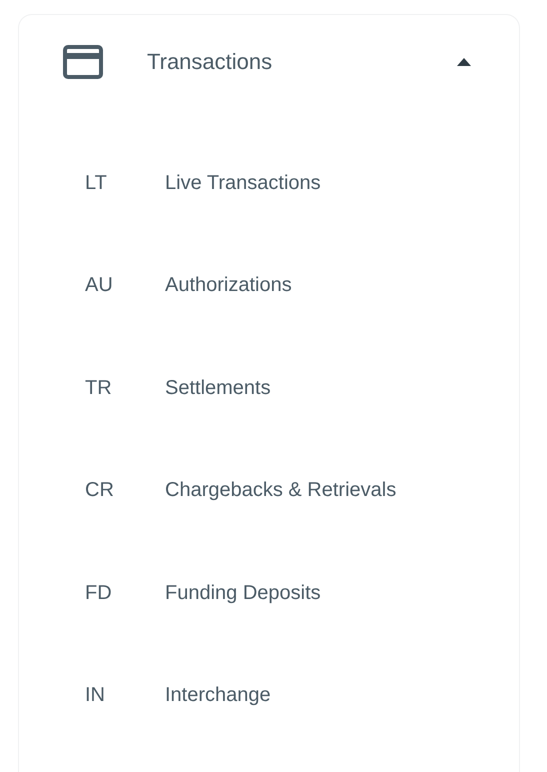  I want to click on item-label: Settlements, so click(218, 388).